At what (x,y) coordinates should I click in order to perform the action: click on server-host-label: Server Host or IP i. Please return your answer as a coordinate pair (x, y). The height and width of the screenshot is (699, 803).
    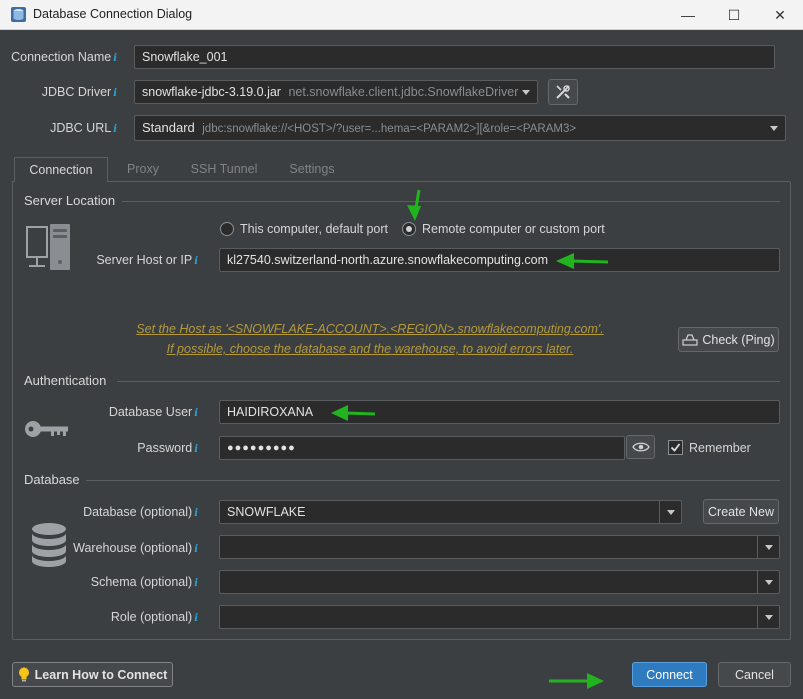
    Looking at the image, I should click on (147, 260).